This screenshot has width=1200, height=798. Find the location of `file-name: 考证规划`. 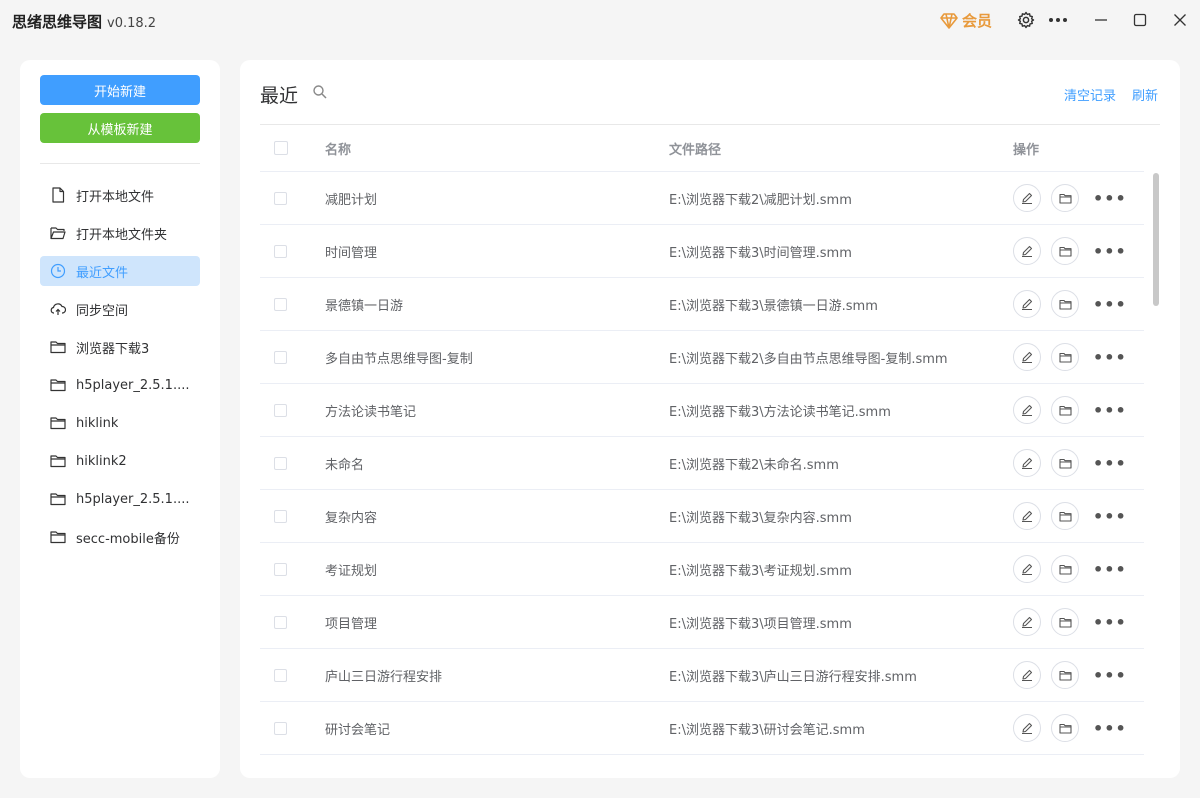

file-name: 考证规划 is located at coordinates (497, 569).